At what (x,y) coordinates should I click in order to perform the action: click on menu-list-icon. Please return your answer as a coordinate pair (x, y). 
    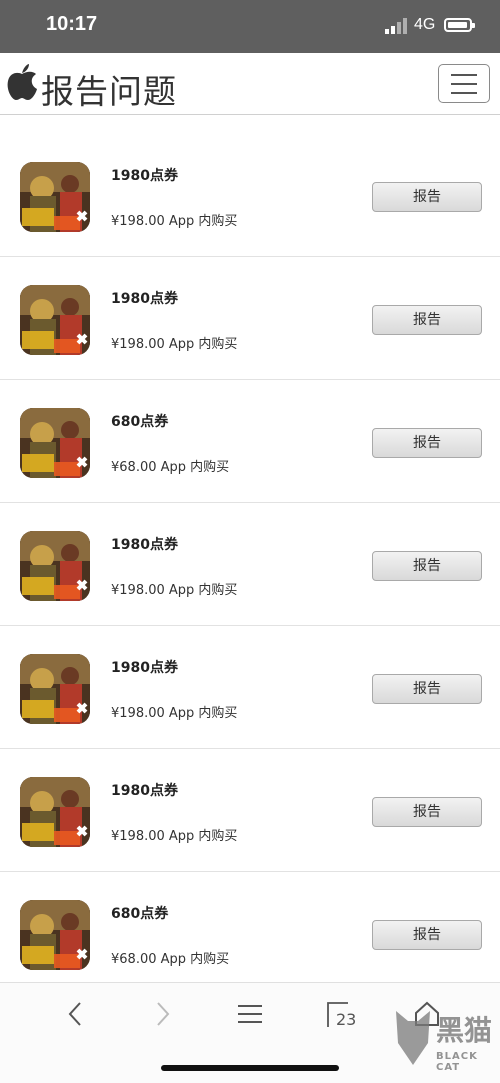
    Looking at the image, I should click on (250, 1014).